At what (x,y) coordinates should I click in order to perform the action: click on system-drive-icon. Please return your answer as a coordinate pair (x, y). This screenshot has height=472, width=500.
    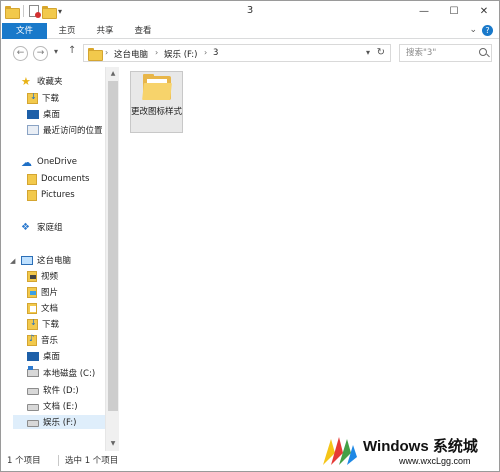
    Looking at the image, I should click on (33, 371).